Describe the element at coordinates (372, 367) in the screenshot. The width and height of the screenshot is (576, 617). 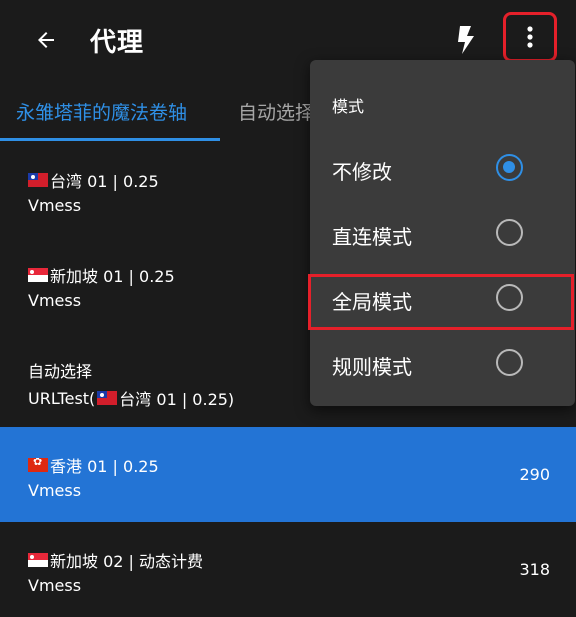
I see `mode-option-label: 规则模式` at that location.